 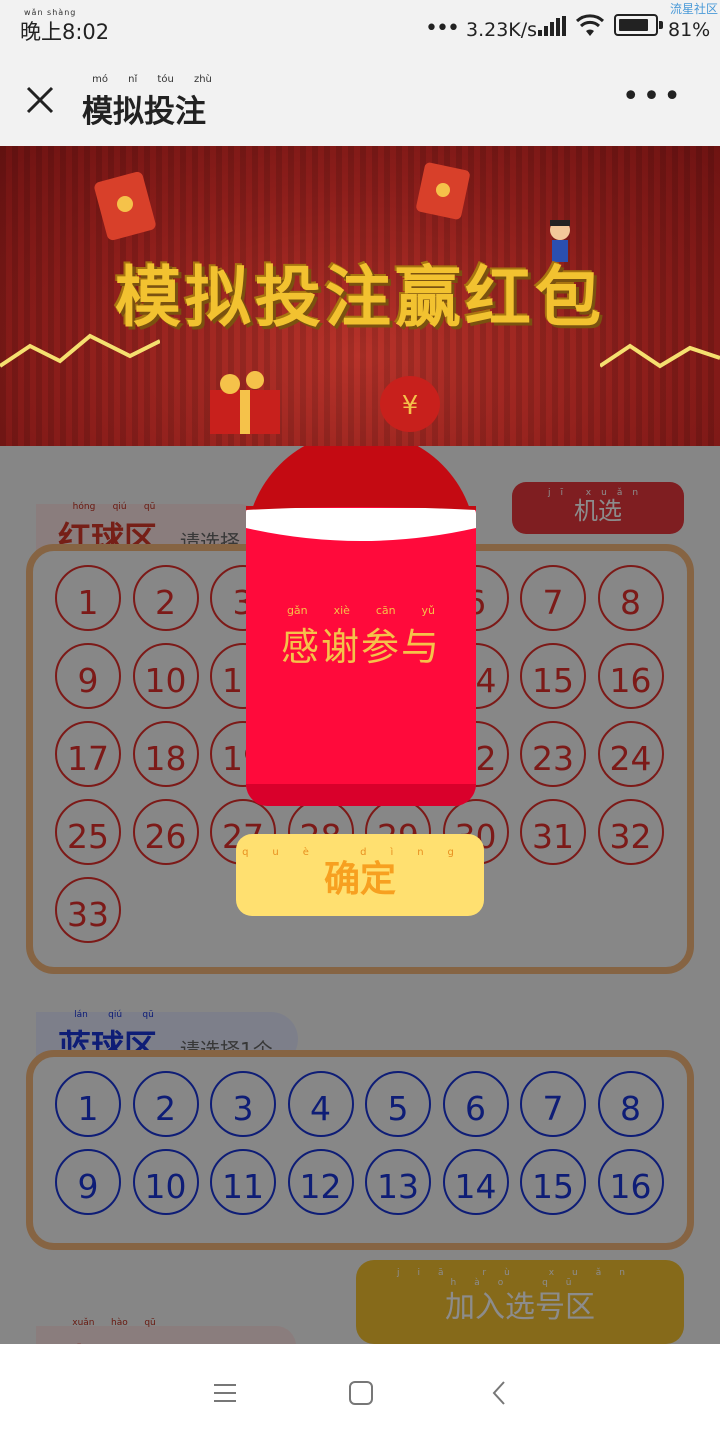 I want to click on home-icon, so click(x=361, y=1393).